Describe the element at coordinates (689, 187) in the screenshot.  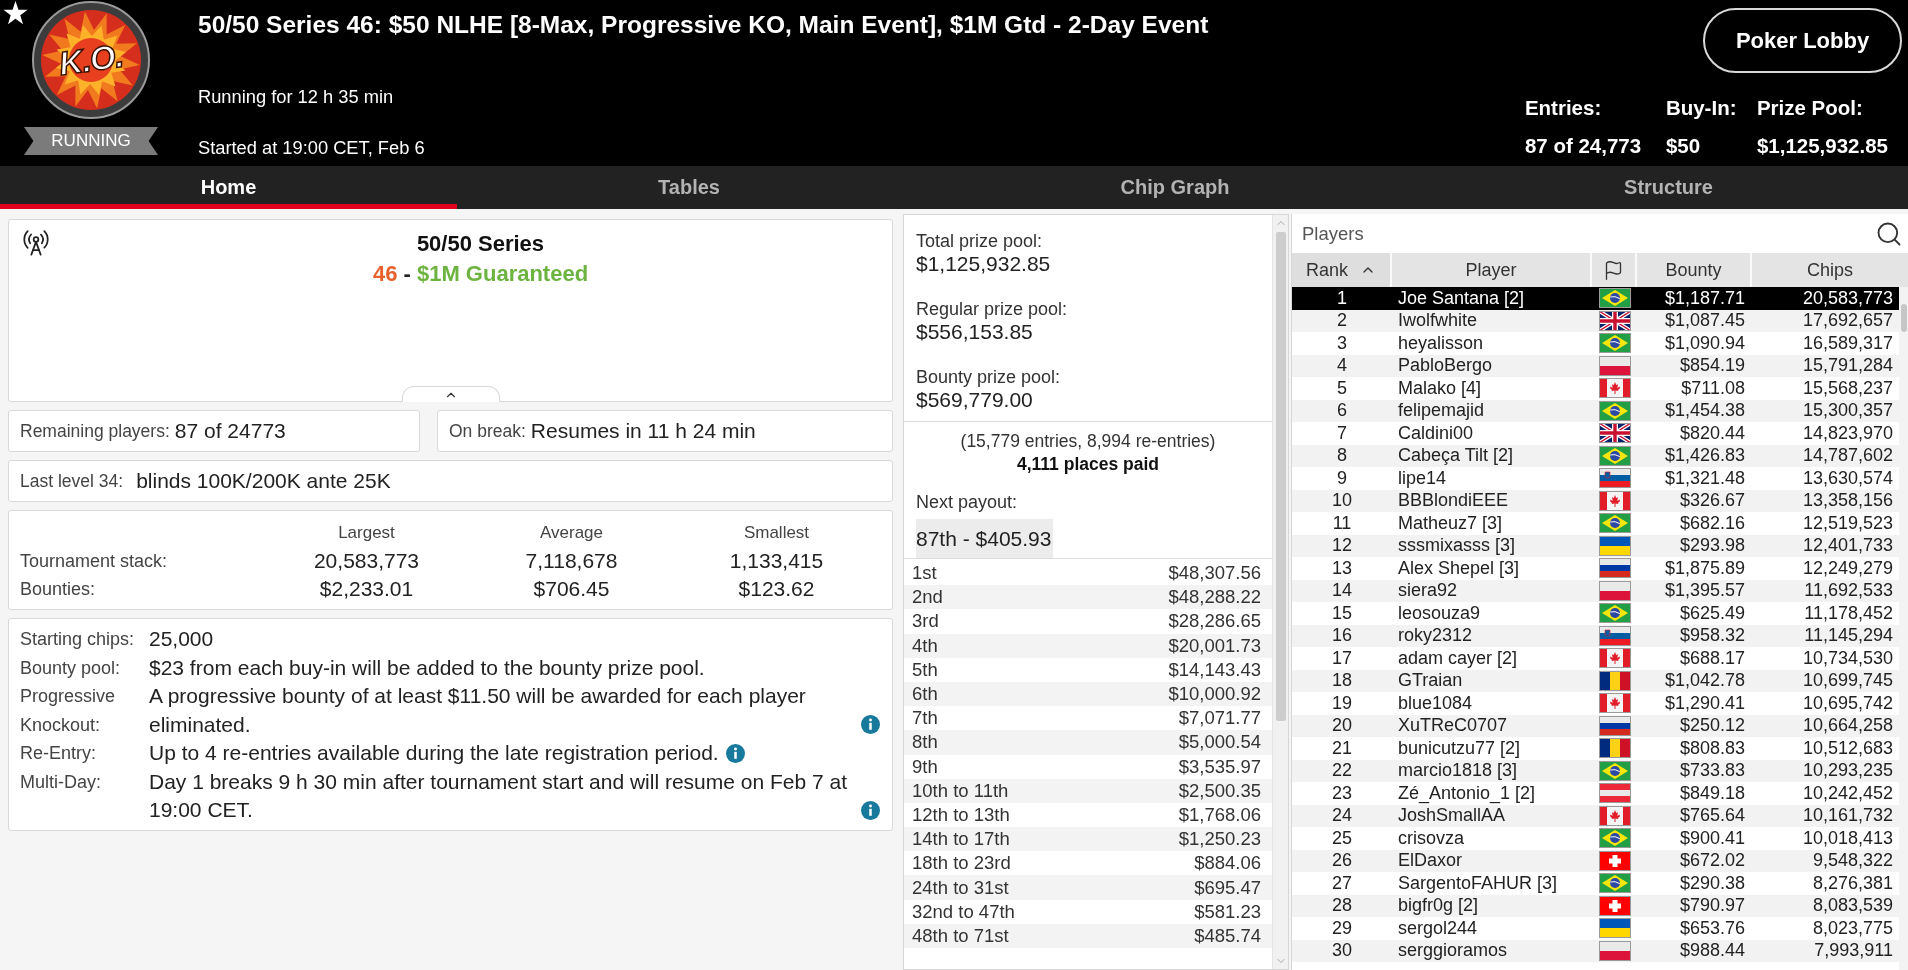
I see `tab: Tables` at that location.